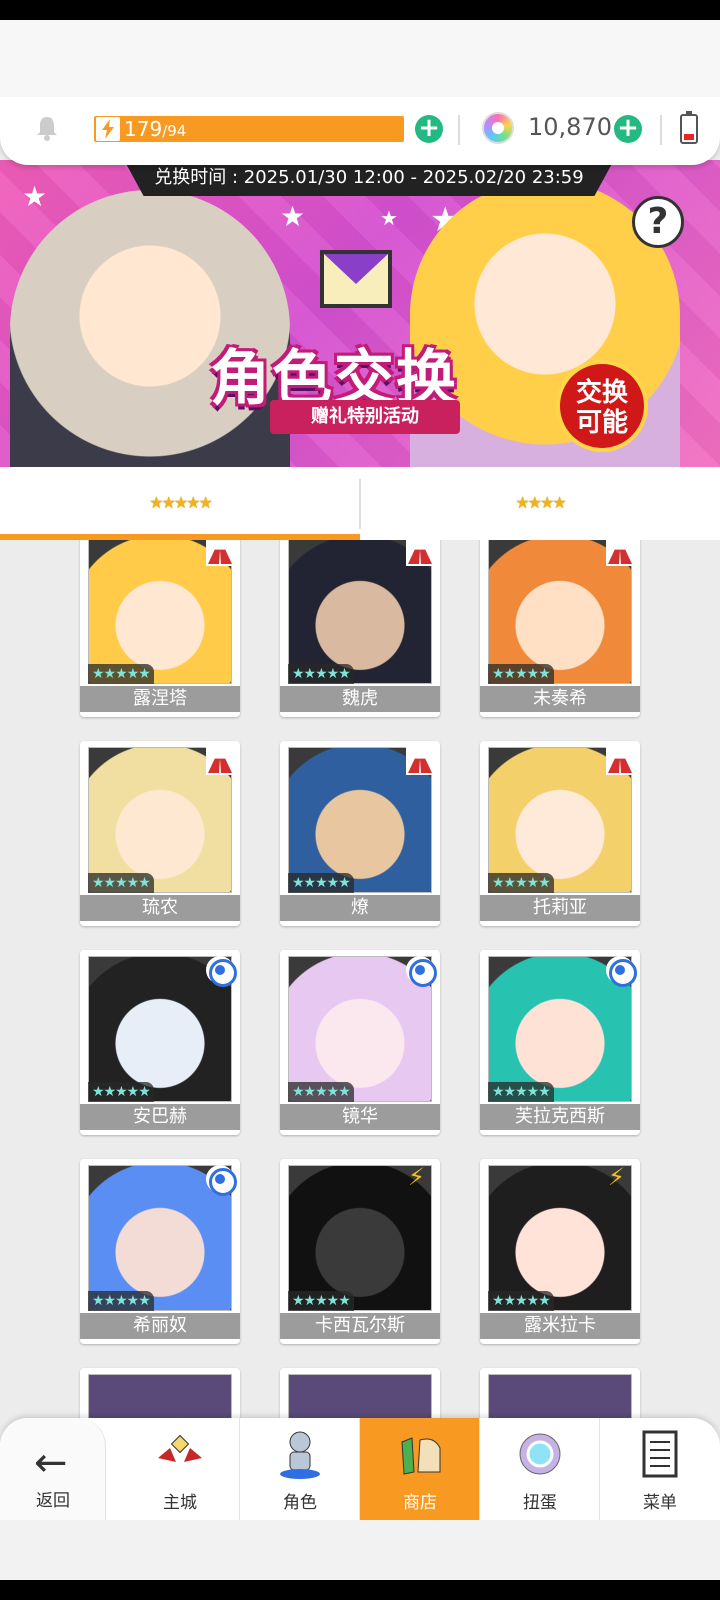 The image size is (720, 1600). What do you see at coordinates (360, 628) in the screenshot?
I see `character-card: ★★★★★ 魏虎` at bounding box center [360, 628].